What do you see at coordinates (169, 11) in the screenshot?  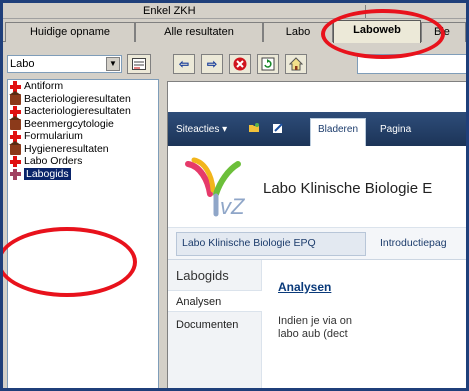 I see `context-label: Enkel ZKH` at bounding box center [169, 11].